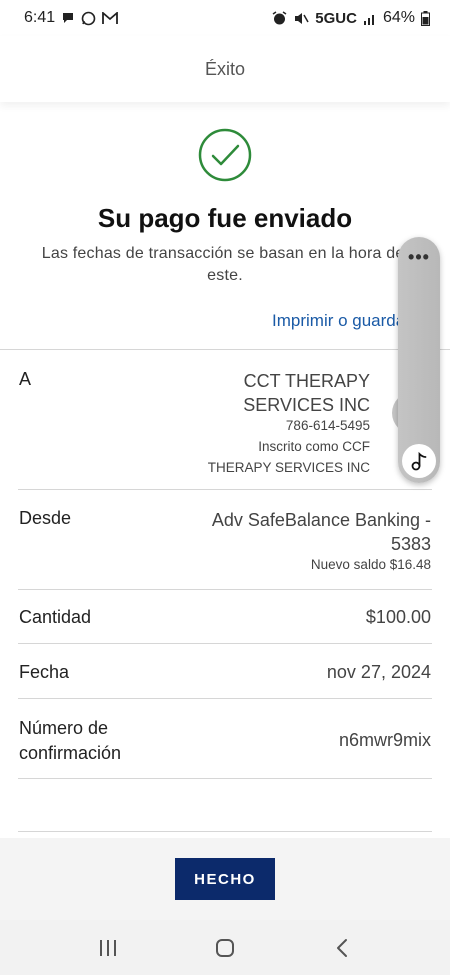 The width and height of the screenshot is (450, 975). I want to click on page-header: Éxito, so click(225, 69).